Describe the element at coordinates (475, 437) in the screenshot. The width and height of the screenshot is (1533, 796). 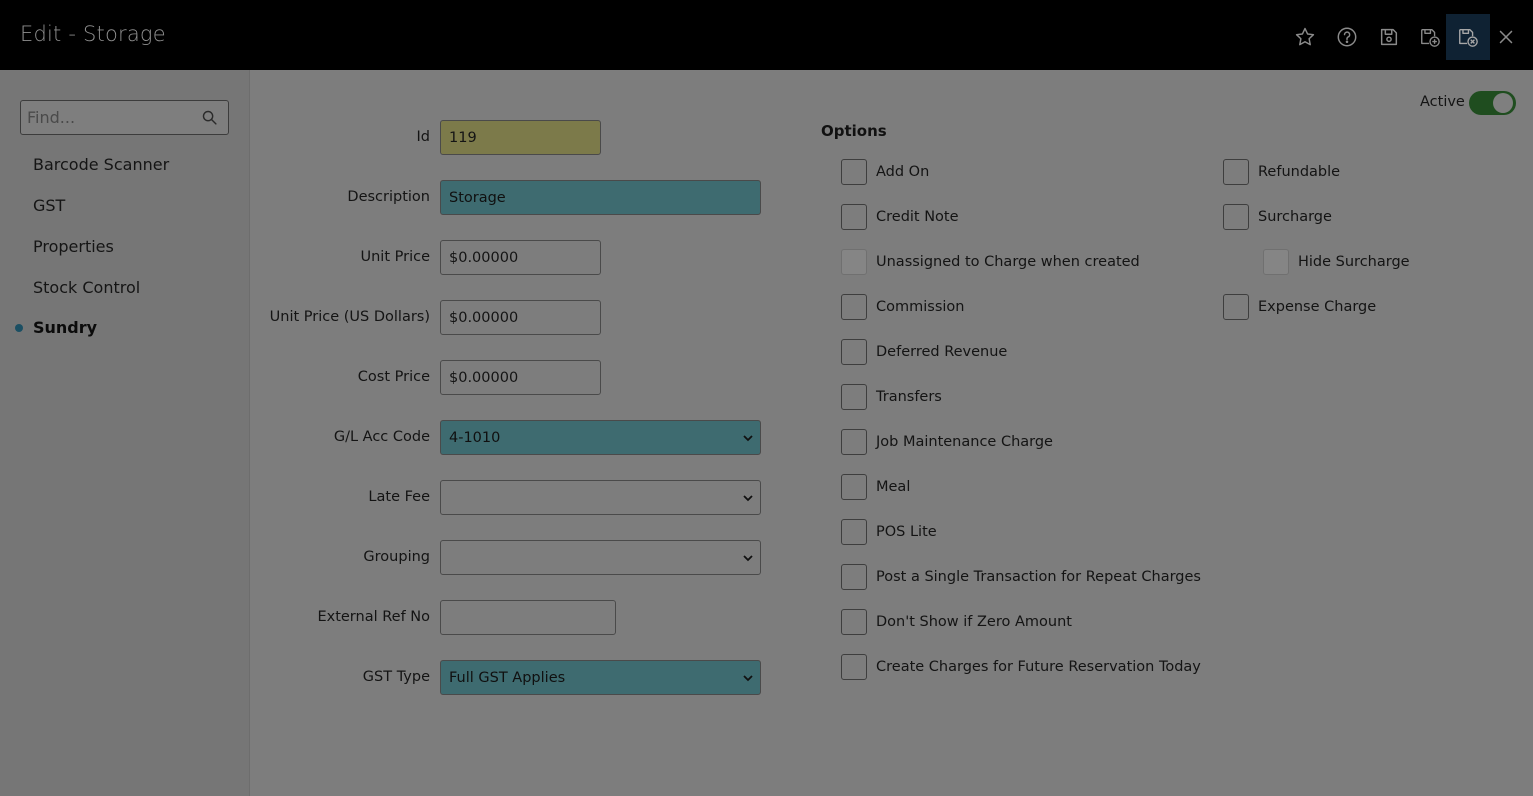
I see `gl-acc-code-value: 4-1010` at that location.